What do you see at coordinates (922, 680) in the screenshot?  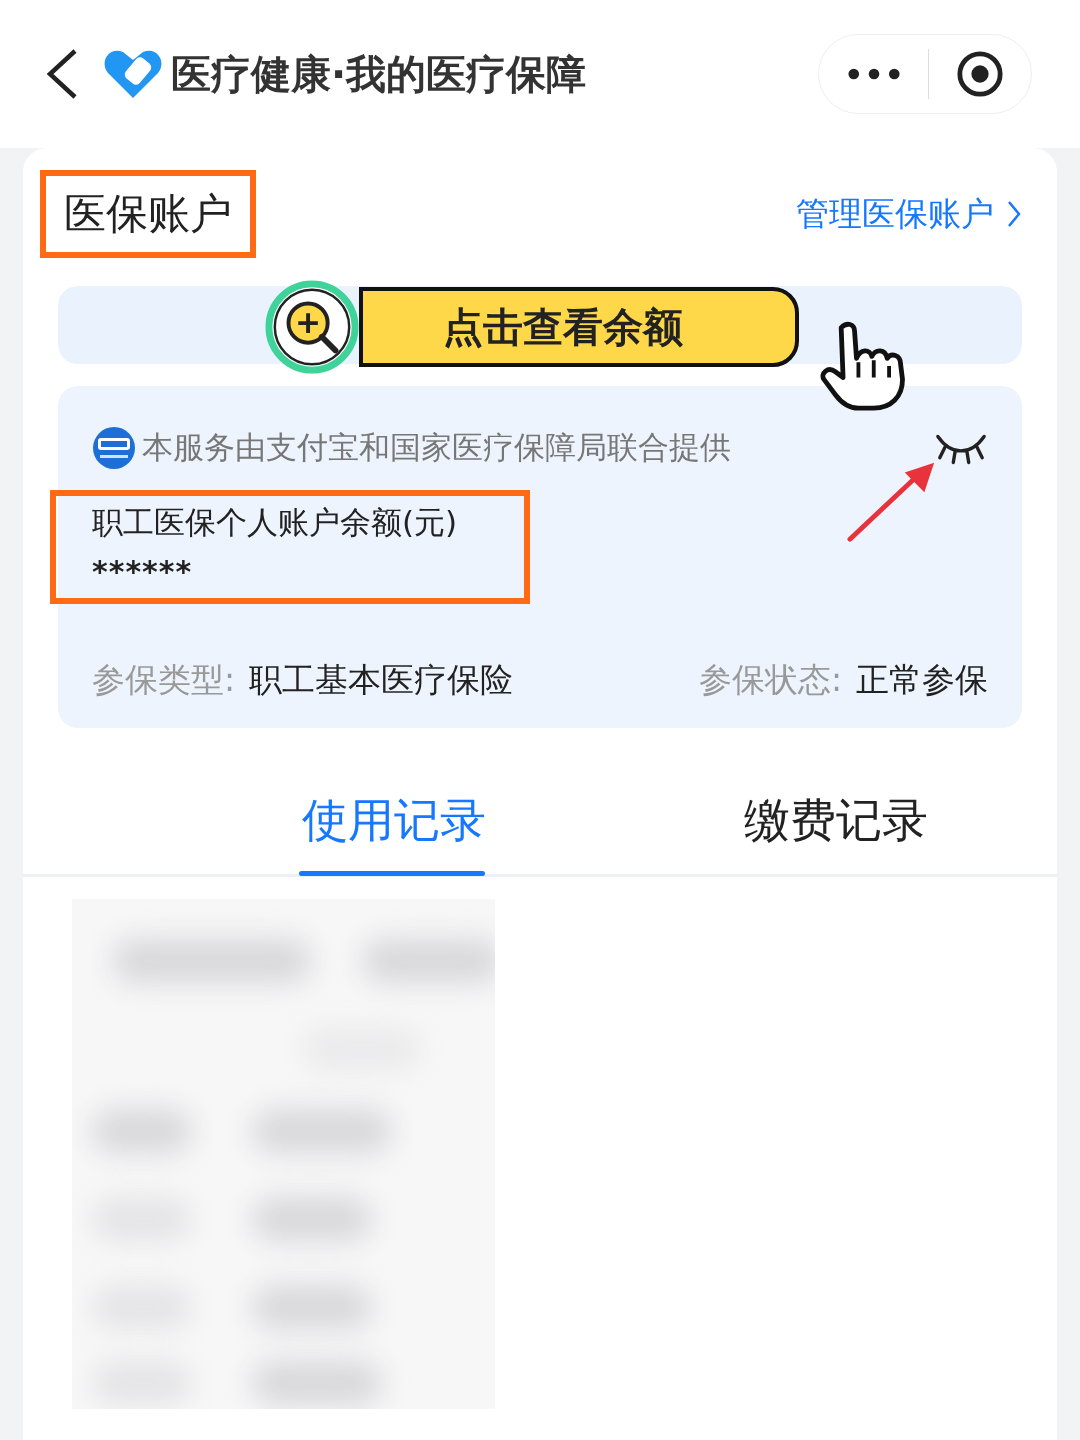 I see `detail-value: 正常参保` at bounding box center [922, 680].